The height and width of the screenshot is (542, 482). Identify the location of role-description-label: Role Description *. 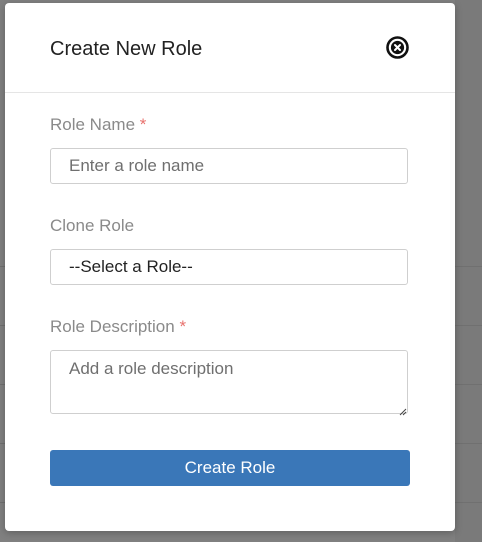
(118, 327).